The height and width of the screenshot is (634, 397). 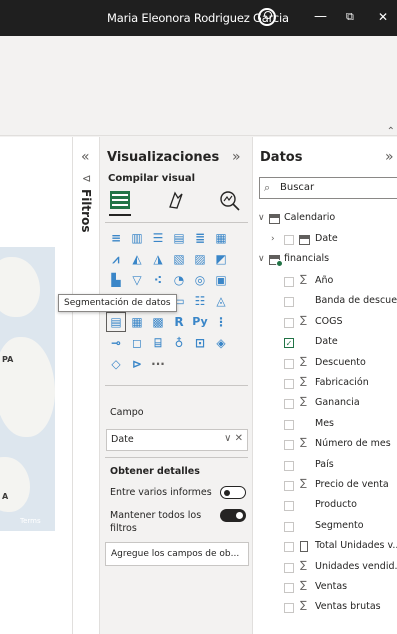 What do you see at coordinates (233, 492) in the screenshot?
I see `cross-report-toggle` at bounding box center [233, 492].